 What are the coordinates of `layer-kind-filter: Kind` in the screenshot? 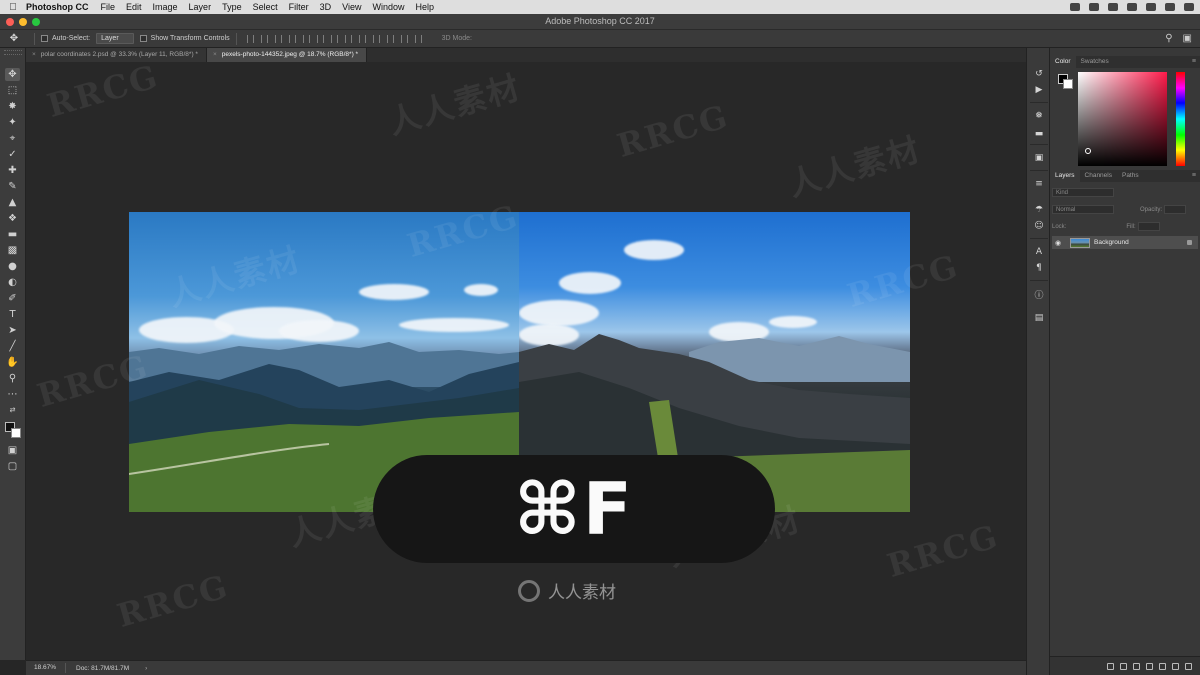 It's located at (1083, 192).